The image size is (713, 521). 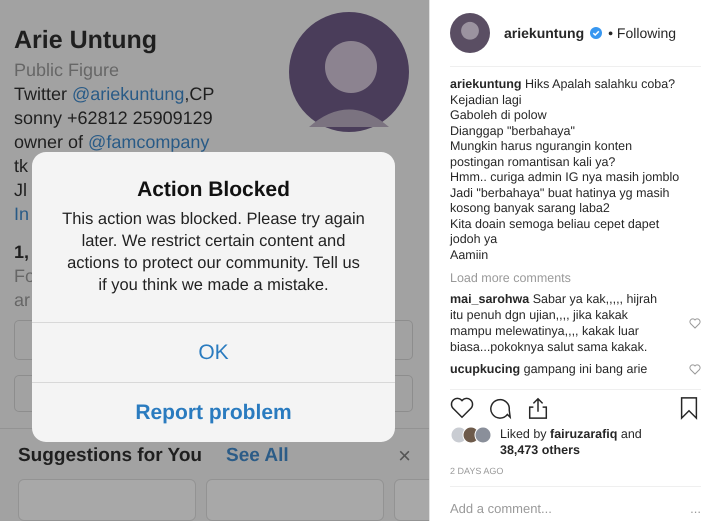 What do you see at coordinates (113, 118) in the screenshot?
I see `bio-line: sonny +62812 25909129` at bounding box center [113, 118].